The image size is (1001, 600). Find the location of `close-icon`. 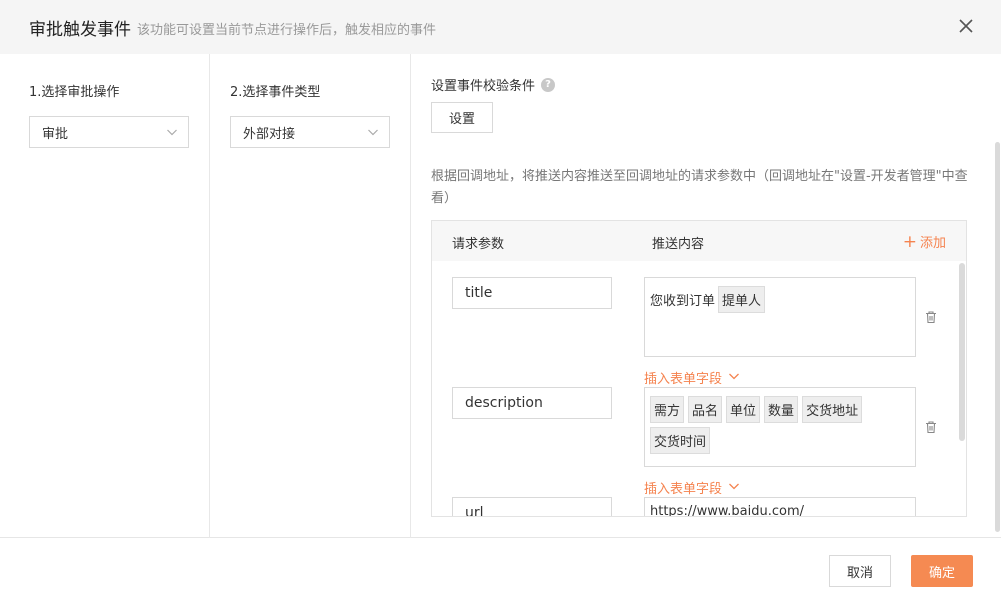

close-icon is located at coordinates (966, 26).